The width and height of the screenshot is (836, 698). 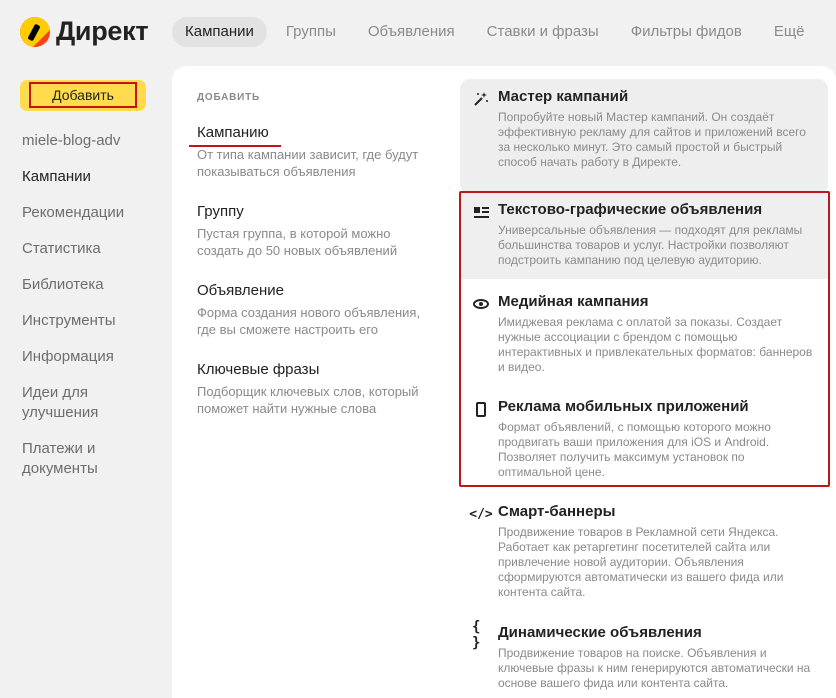 I want to click on campaign-type-title: Медийная кампания, so click(x=573, y=301).